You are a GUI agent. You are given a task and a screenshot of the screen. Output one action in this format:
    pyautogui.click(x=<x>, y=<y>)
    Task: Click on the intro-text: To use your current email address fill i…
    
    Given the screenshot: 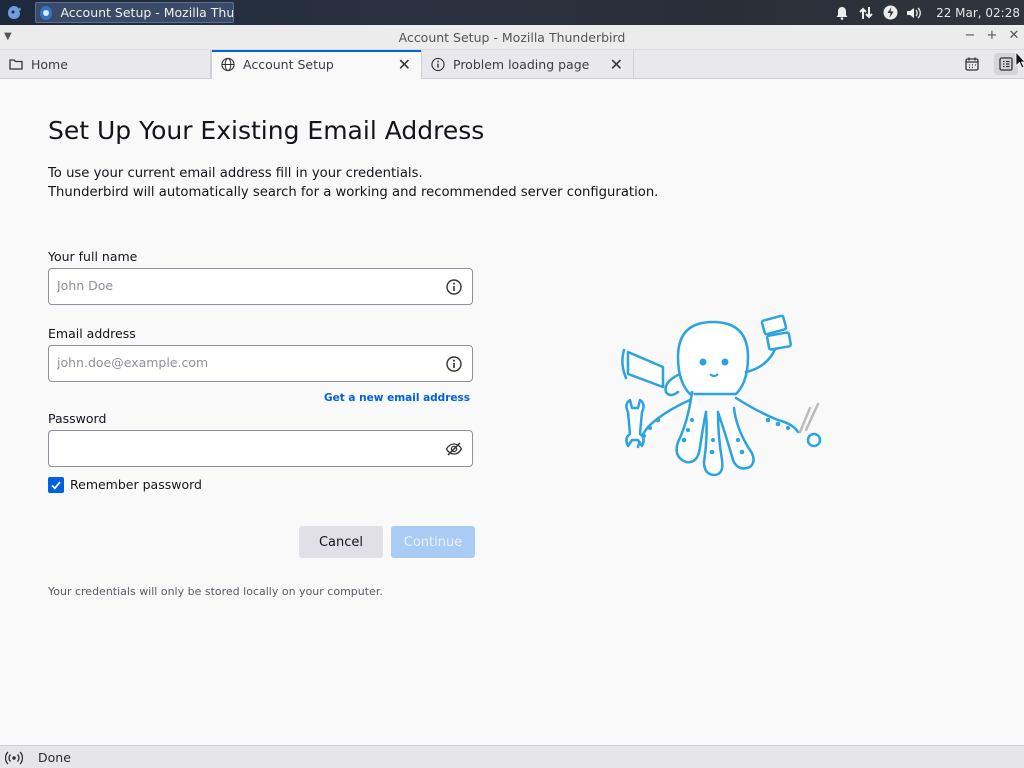 What is the action you would take?
    pyautogui.click(x=353, y=183)
    